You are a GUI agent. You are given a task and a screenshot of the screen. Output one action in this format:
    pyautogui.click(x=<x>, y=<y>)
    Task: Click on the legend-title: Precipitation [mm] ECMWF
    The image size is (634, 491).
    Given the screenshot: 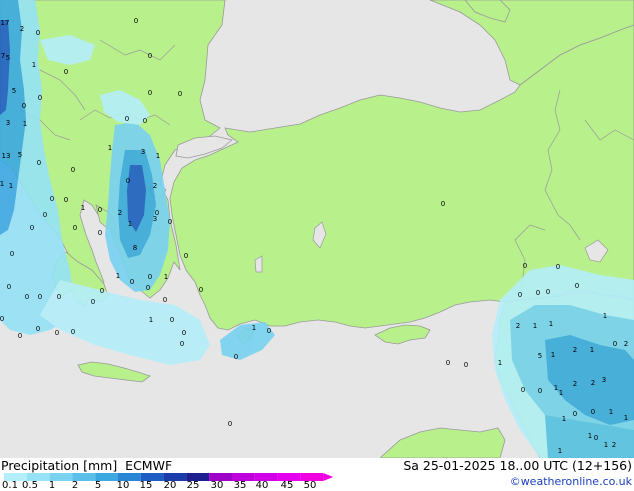 What is the action you would take?
    pyautogui.click(x=86, y=465)
    